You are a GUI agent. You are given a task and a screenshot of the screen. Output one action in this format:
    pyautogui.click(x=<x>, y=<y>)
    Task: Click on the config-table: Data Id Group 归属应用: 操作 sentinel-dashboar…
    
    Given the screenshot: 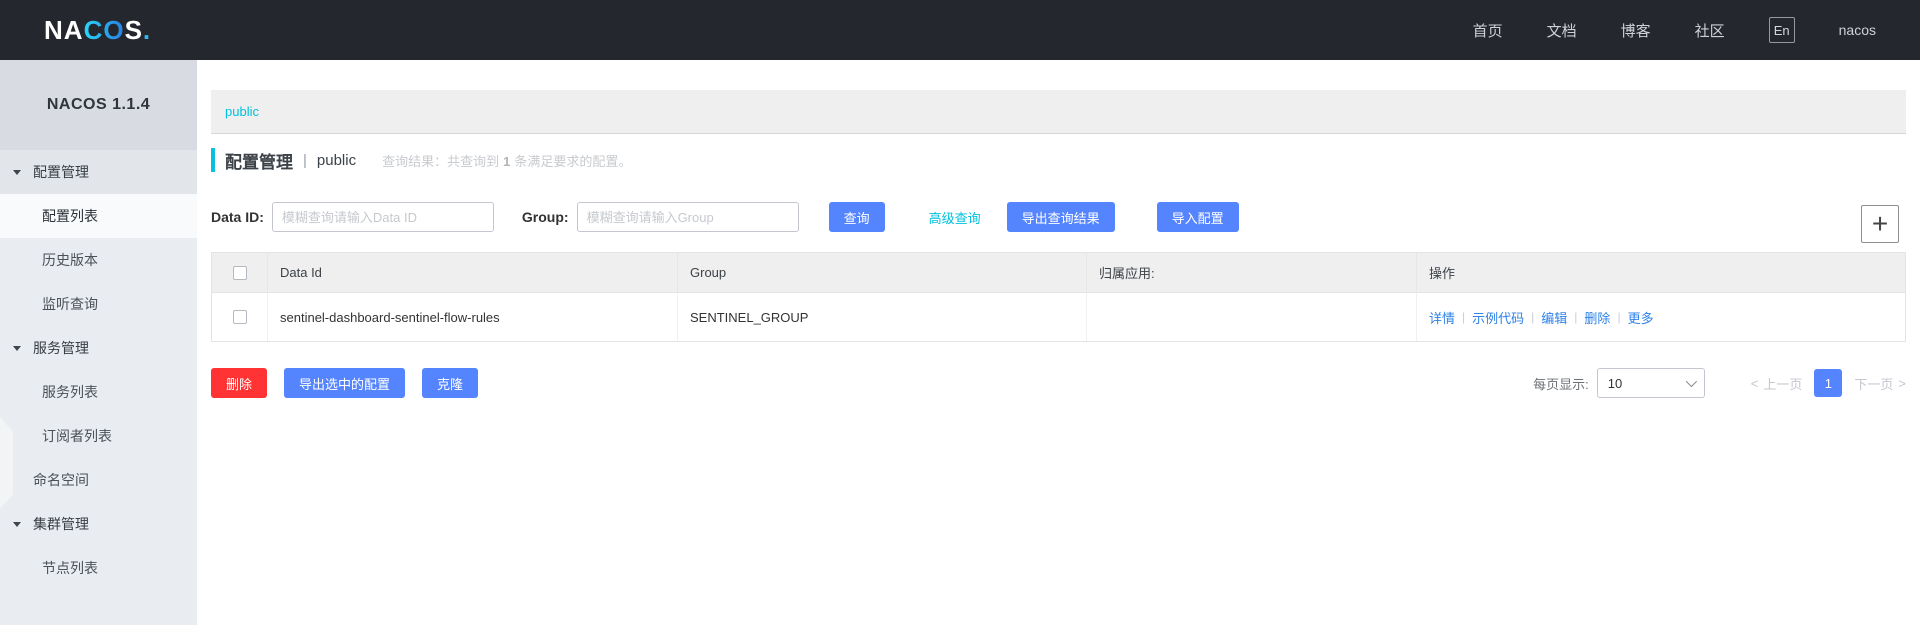 What is the action you would take?
    pyautogui.click(x=1058, y=297)
    